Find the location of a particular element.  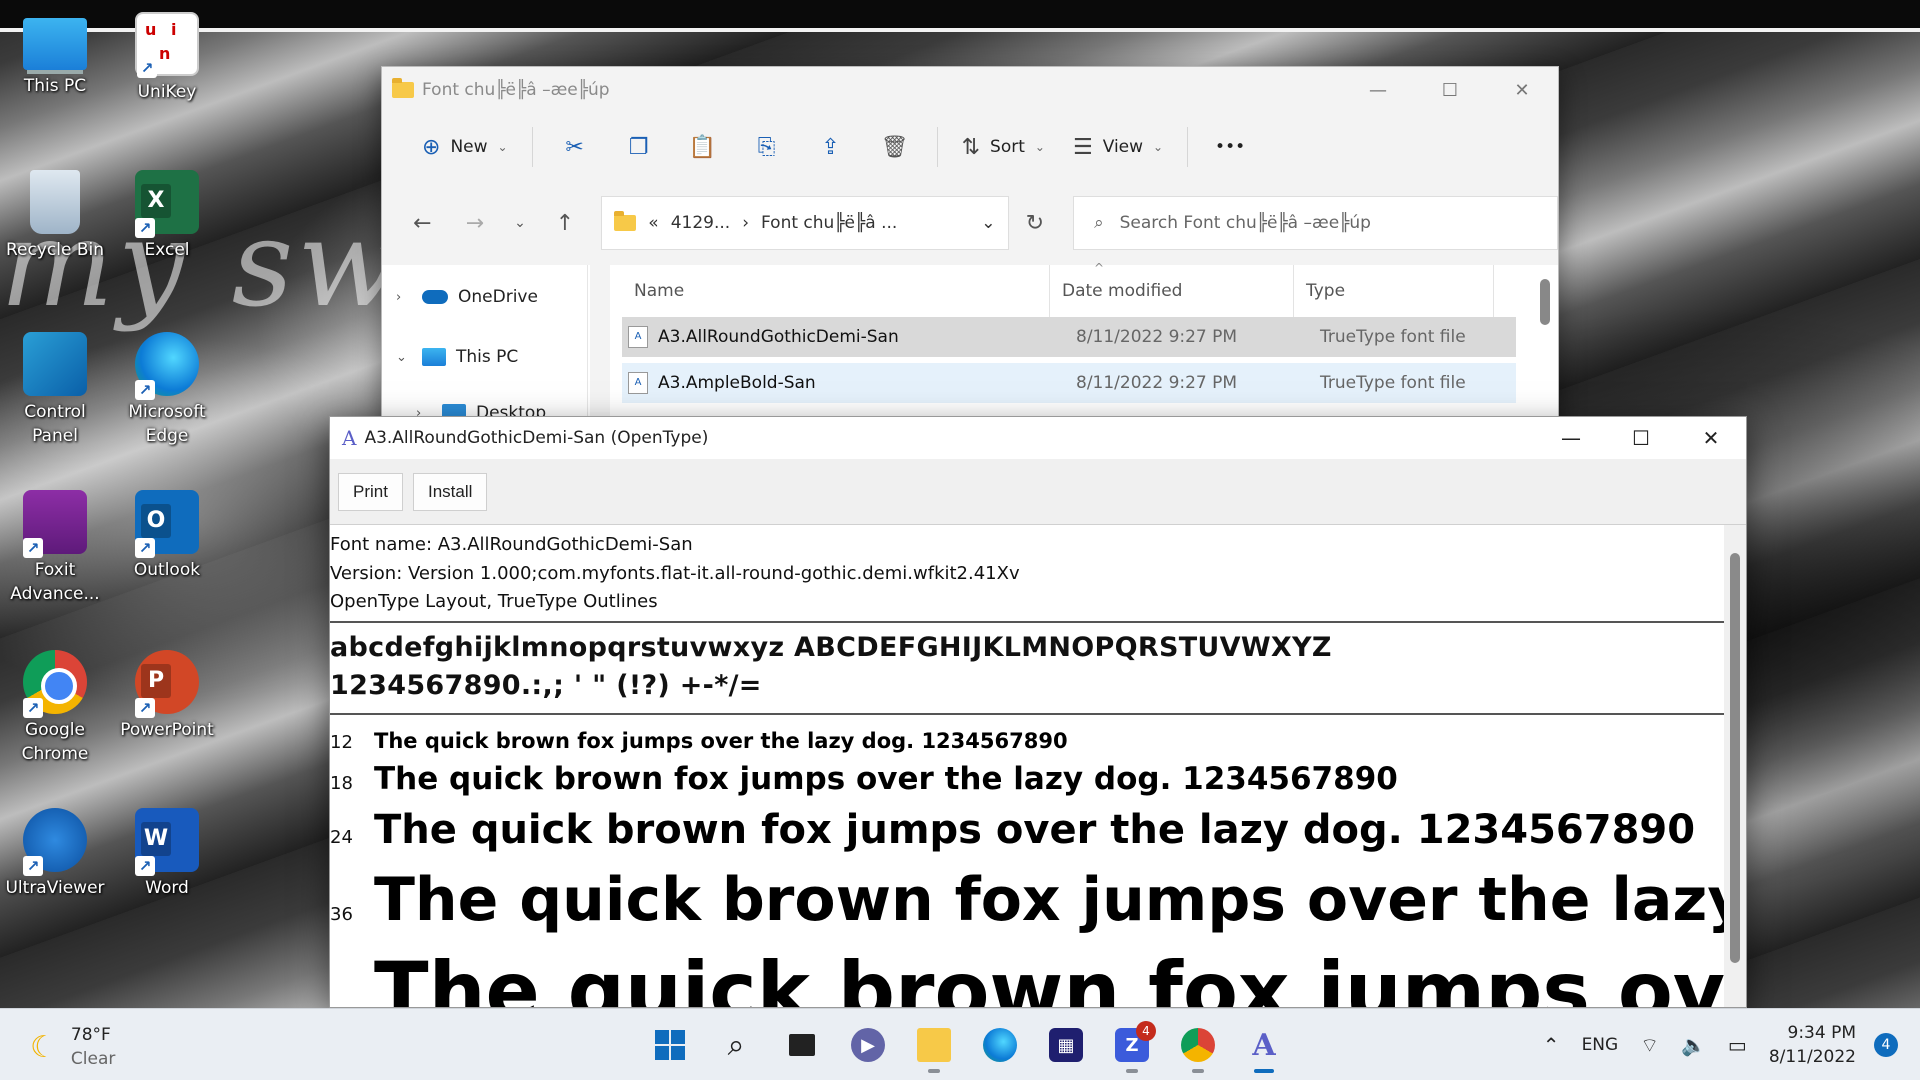

desktop-icon-word: W ↗ Word is located at coordinates (167, 854).